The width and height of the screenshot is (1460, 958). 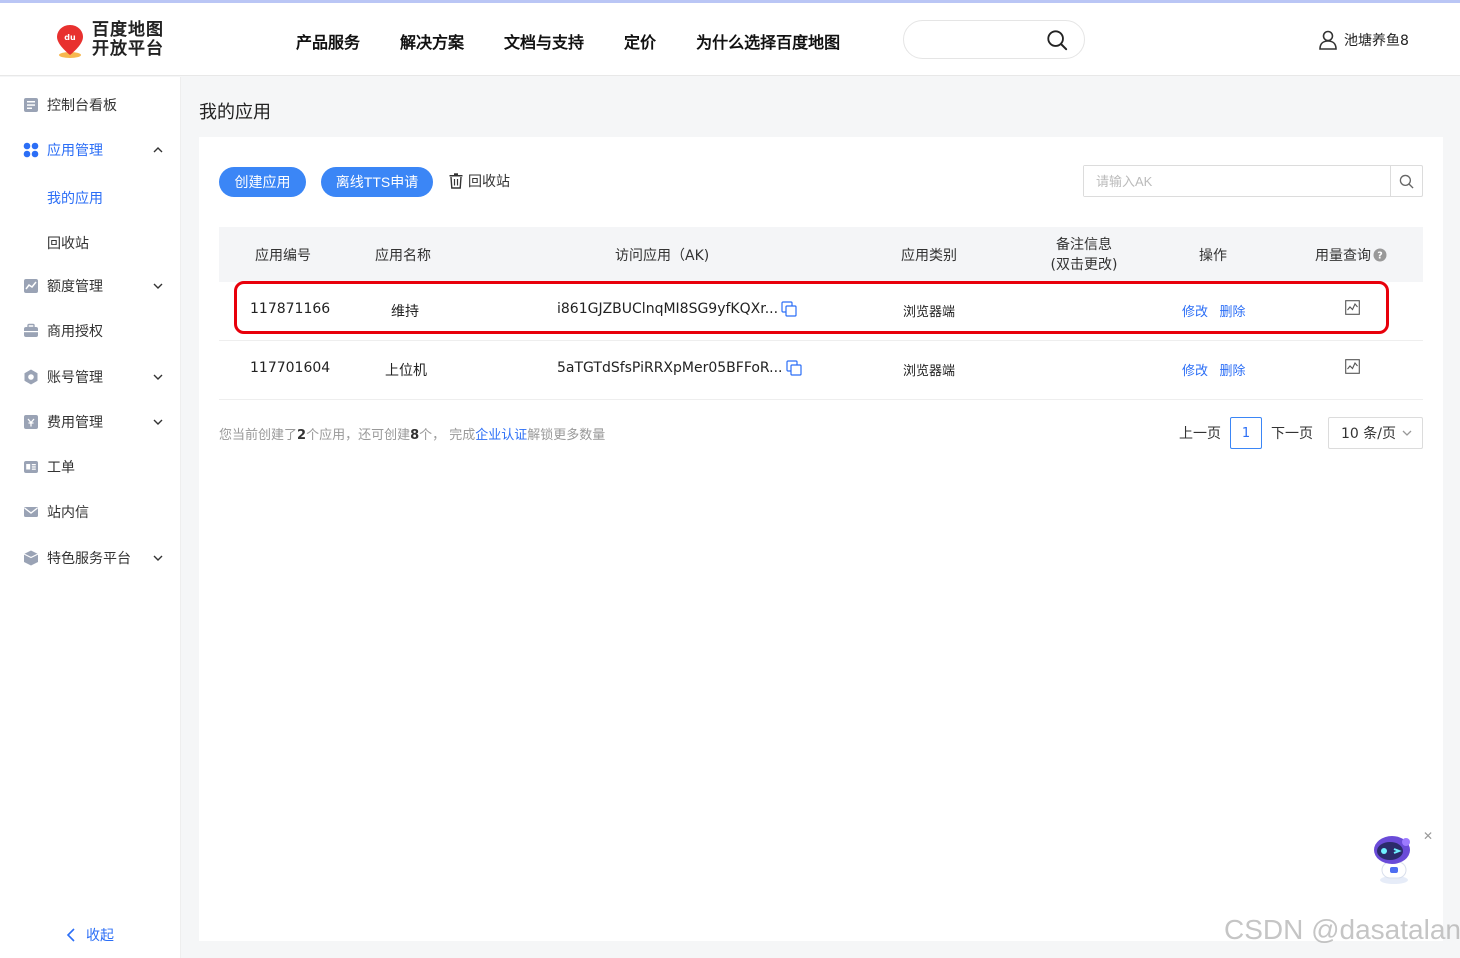 What do you see at coordinates (929, 312) in the screenshot?
I see `row-app-type: 浏览器端` at bounding box center [929, 312].